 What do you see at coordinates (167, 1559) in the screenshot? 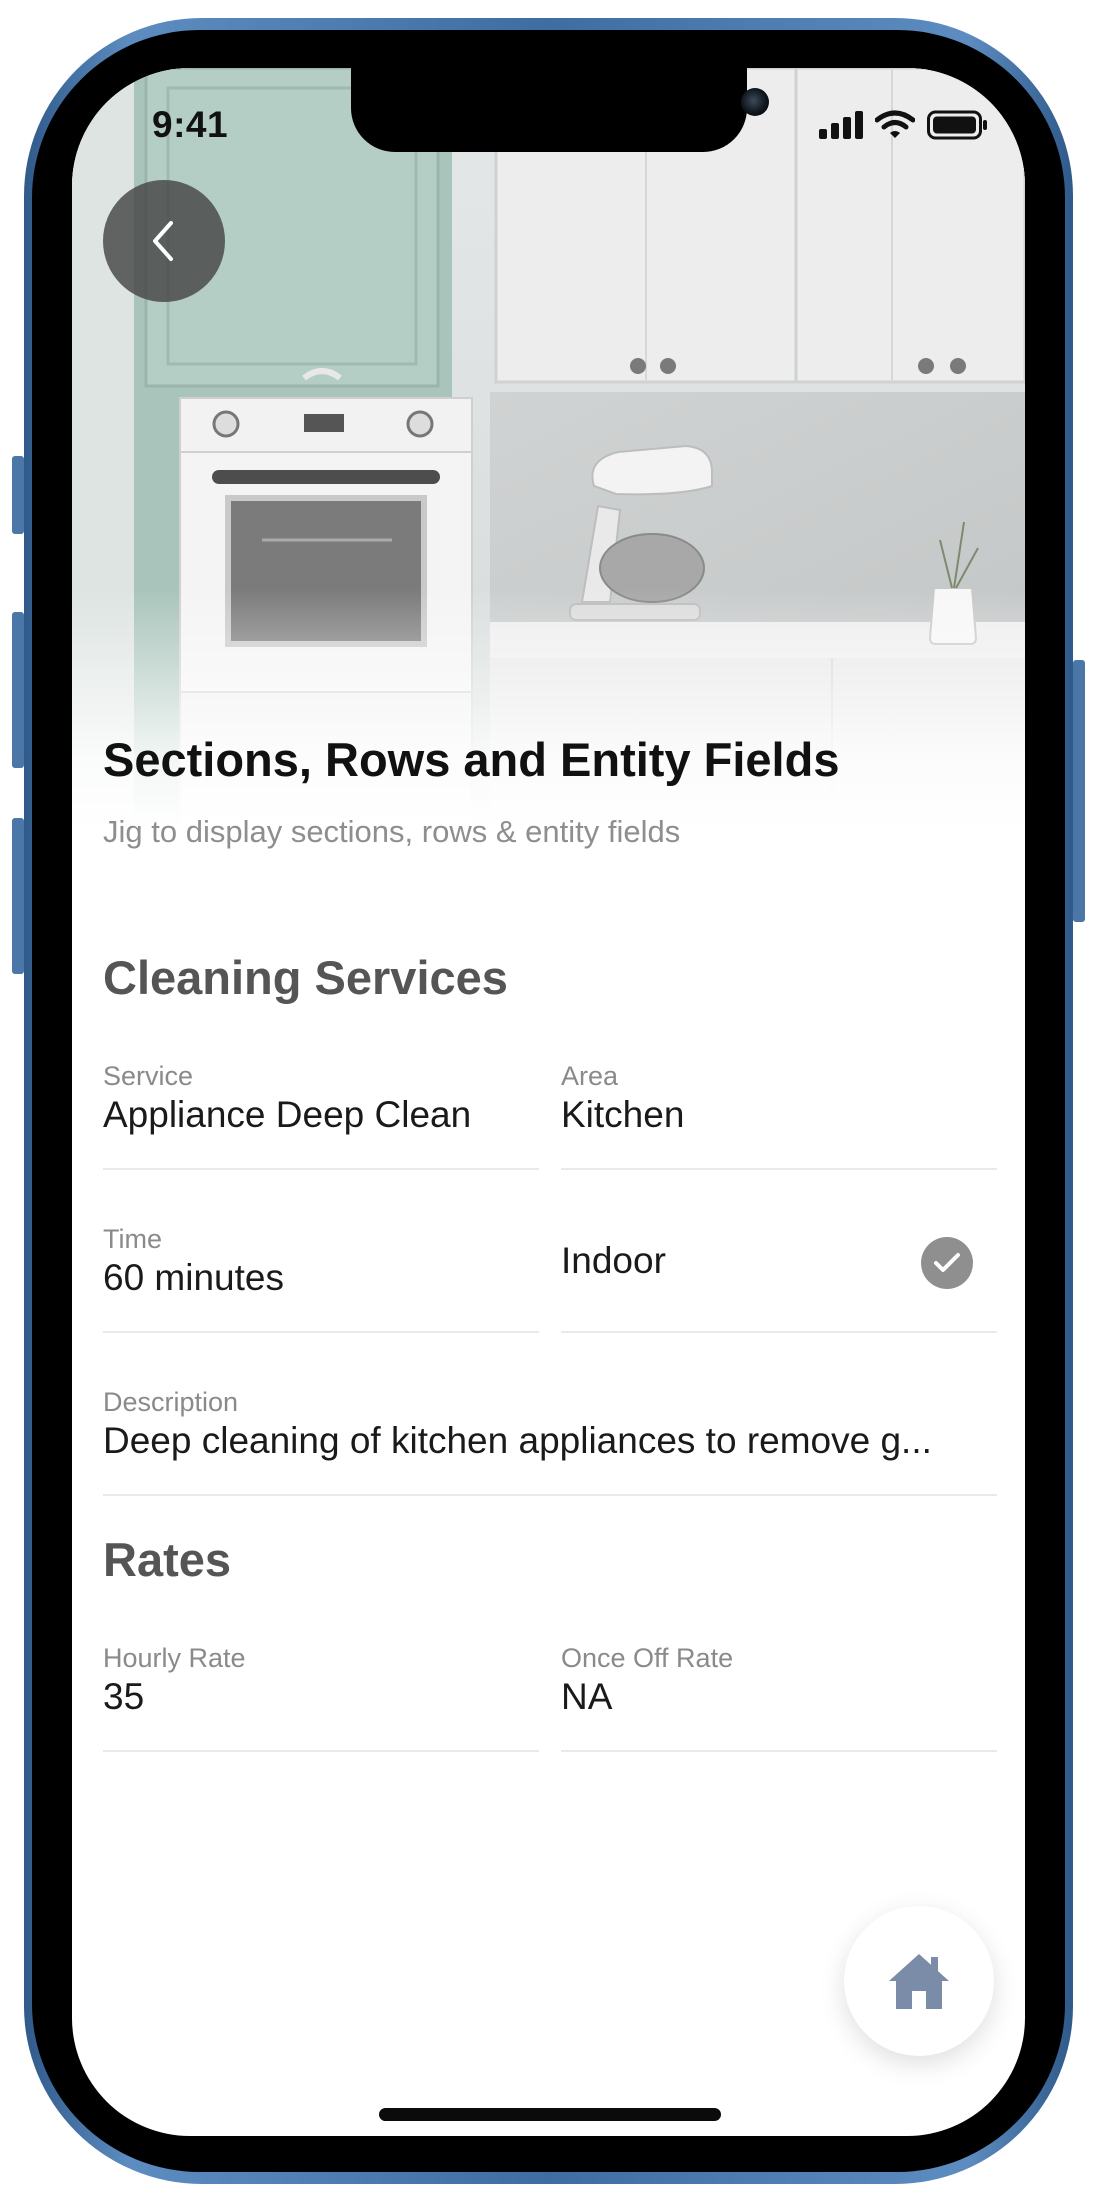
I see `section-heading-rates: Rates` at bounding box center [167, 1559].